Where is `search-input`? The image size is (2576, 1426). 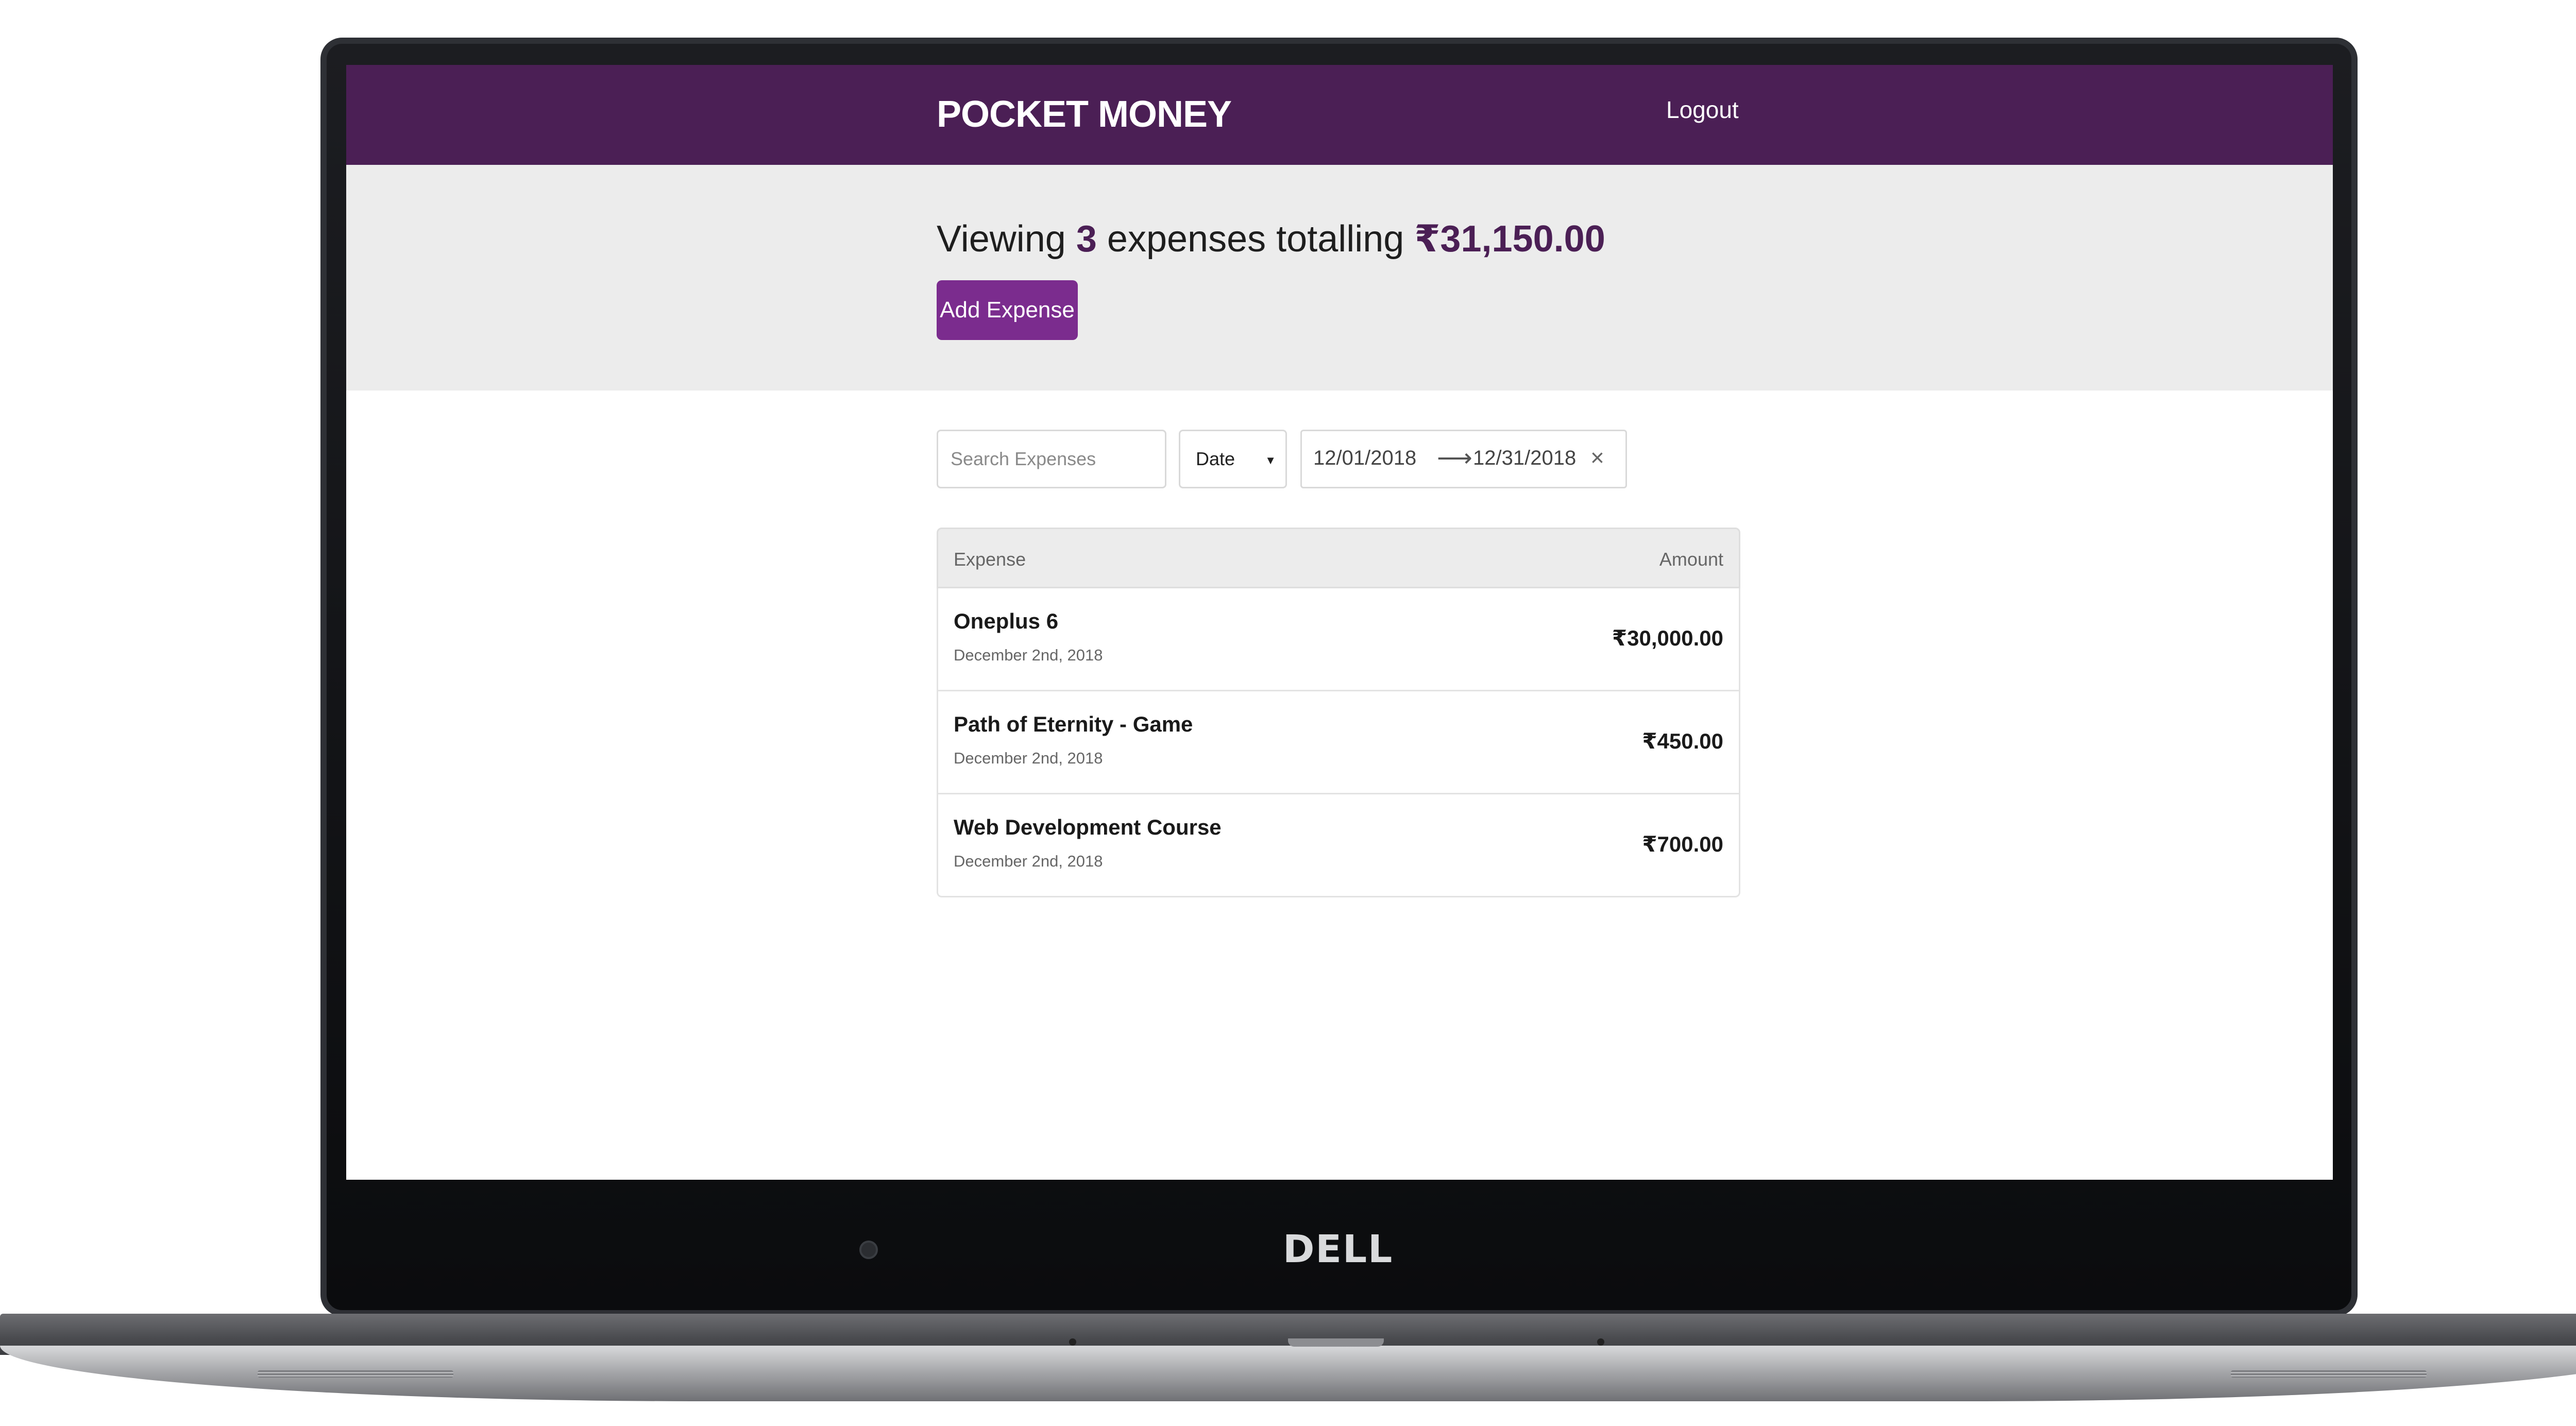
search-input is located at coordinates (1051, 459).